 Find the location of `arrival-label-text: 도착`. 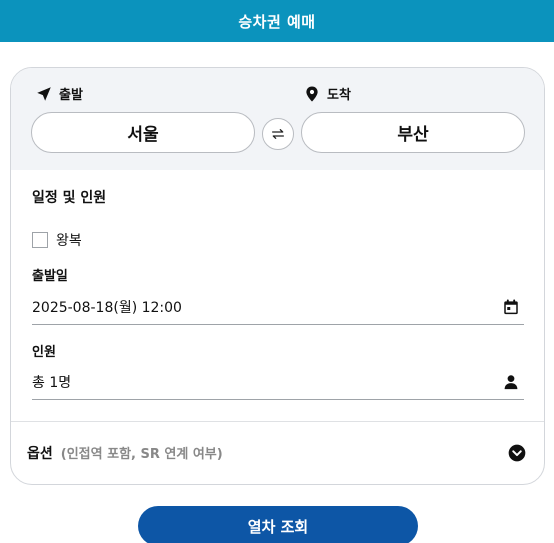

arrival-label-text: 도착 is located at coordinates (339, 95).